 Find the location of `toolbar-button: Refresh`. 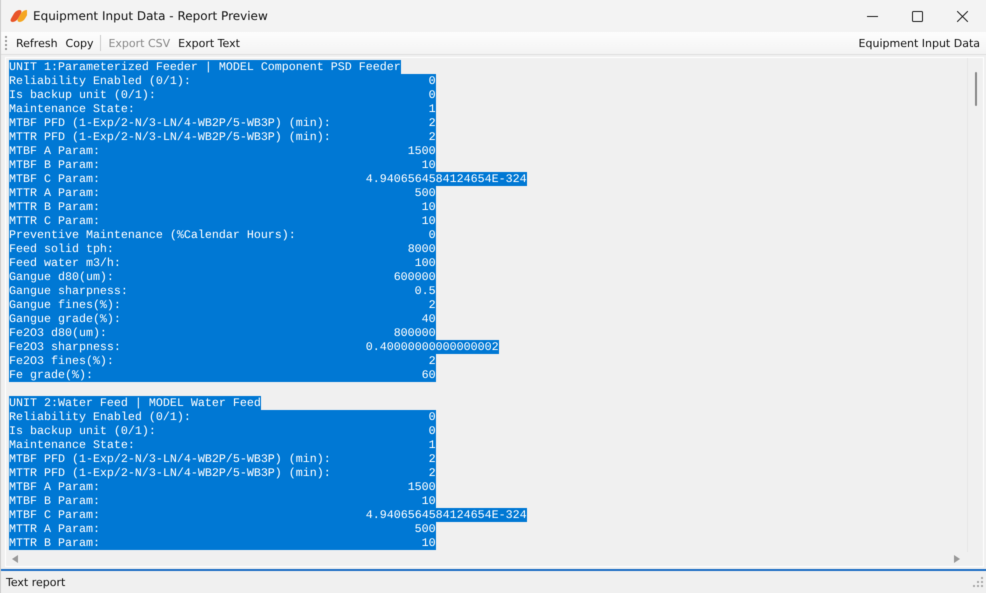

toolbar-button: Refresh is located at coordinates (37, 43).